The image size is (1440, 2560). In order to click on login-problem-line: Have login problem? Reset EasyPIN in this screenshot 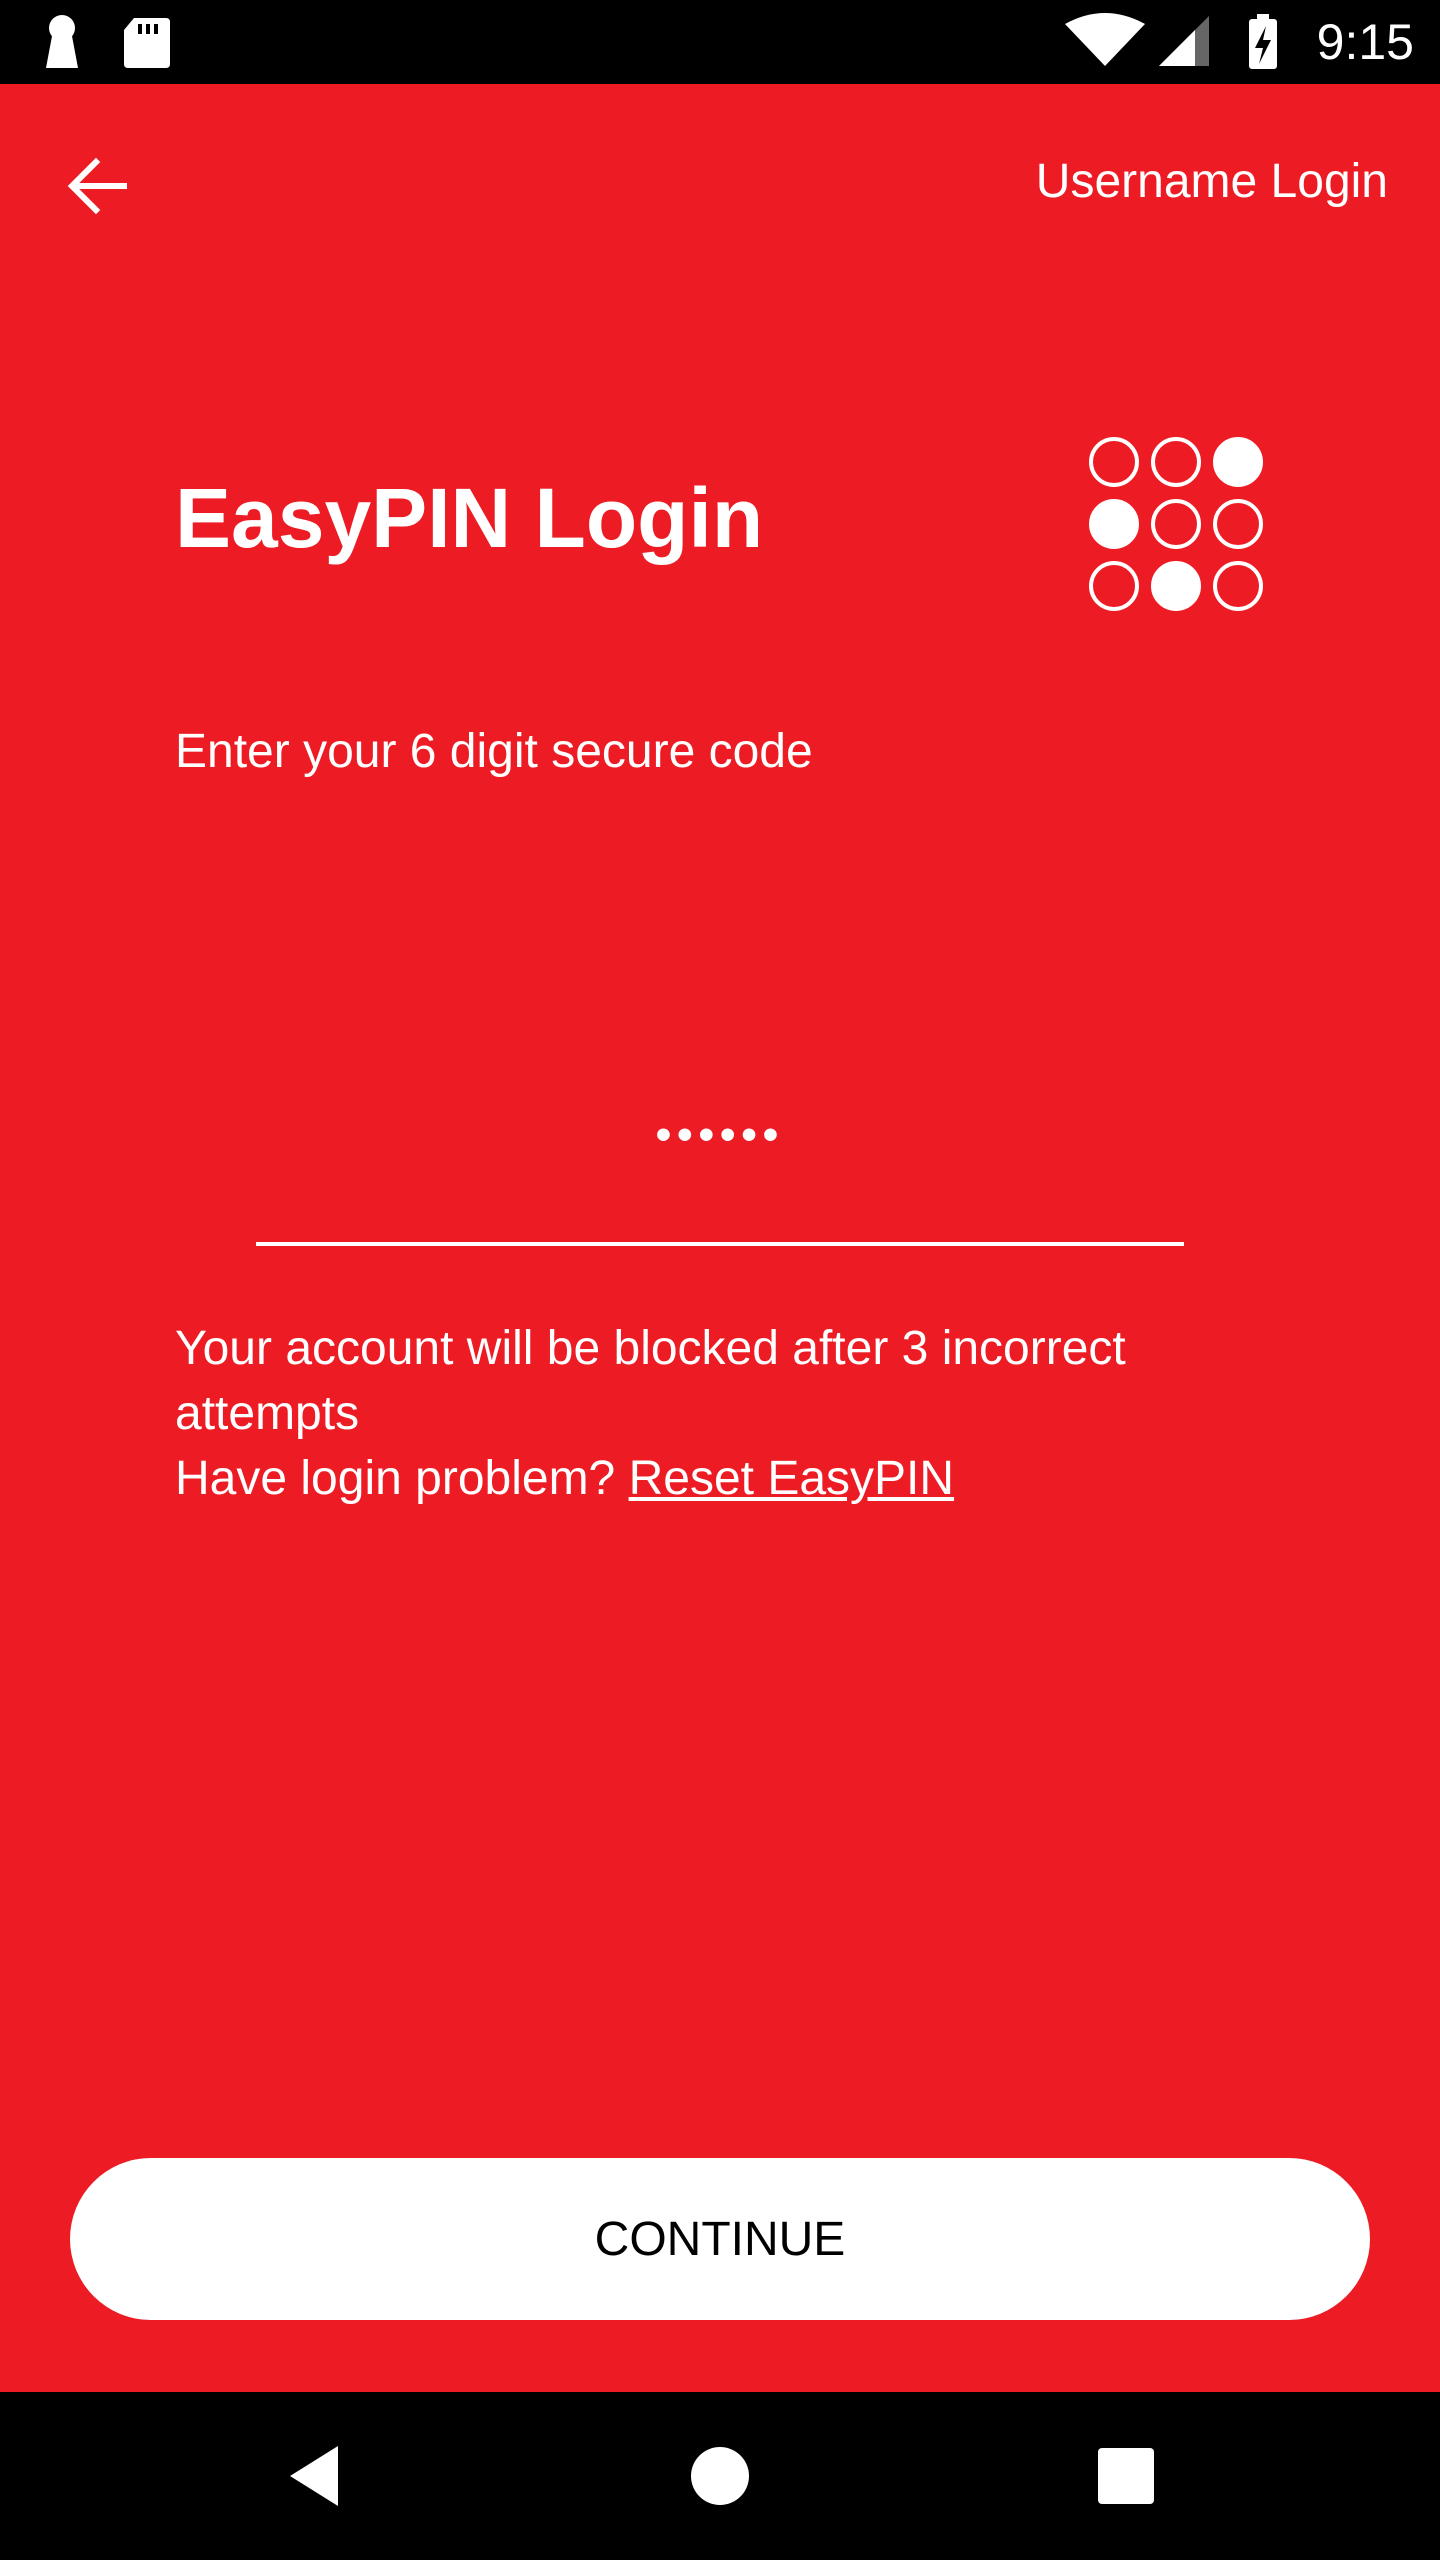, I will do `click(725, 1478)`.